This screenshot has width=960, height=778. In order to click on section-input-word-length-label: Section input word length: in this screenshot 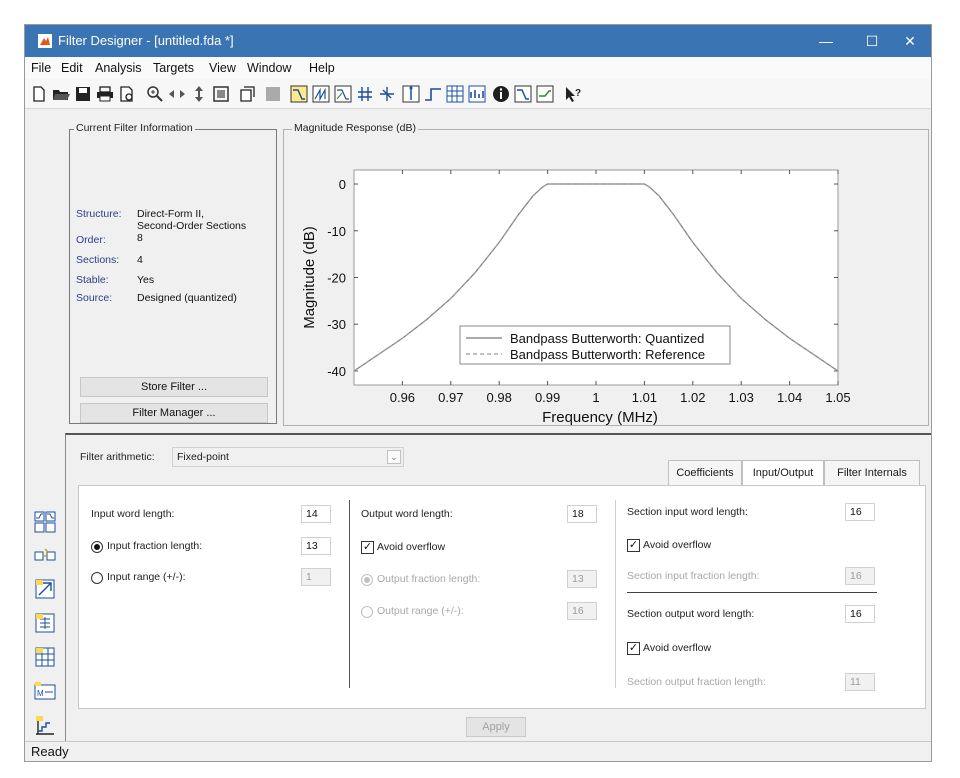, I will do `click(687, 512)`.